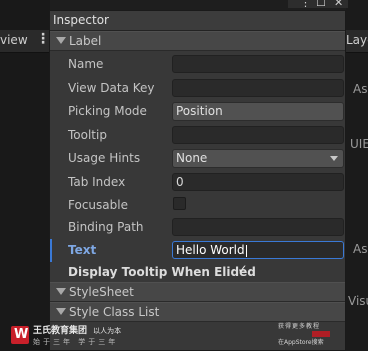 Image resolution: width=368 pixels, height=351 pixels. I want to click on inspector-title-bar: Inspector, so click(197, 21).